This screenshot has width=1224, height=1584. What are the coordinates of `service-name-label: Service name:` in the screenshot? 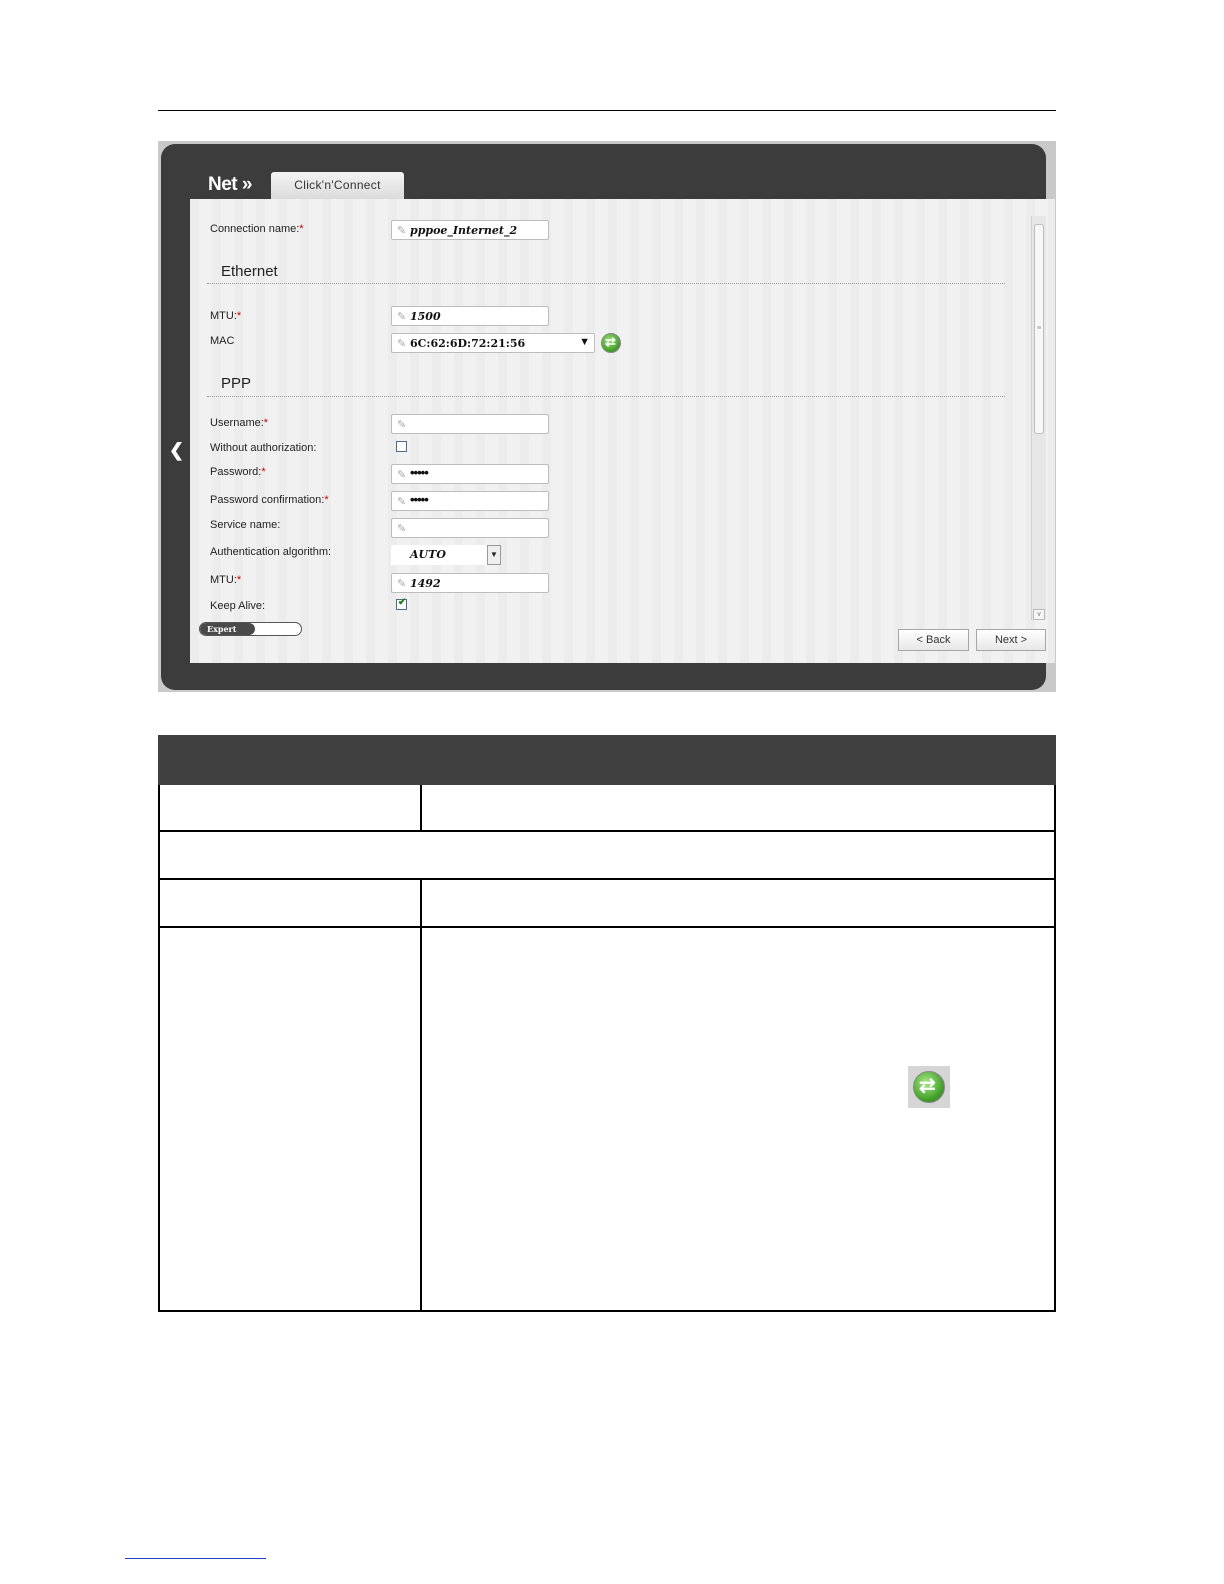 It's located at (245, 525).